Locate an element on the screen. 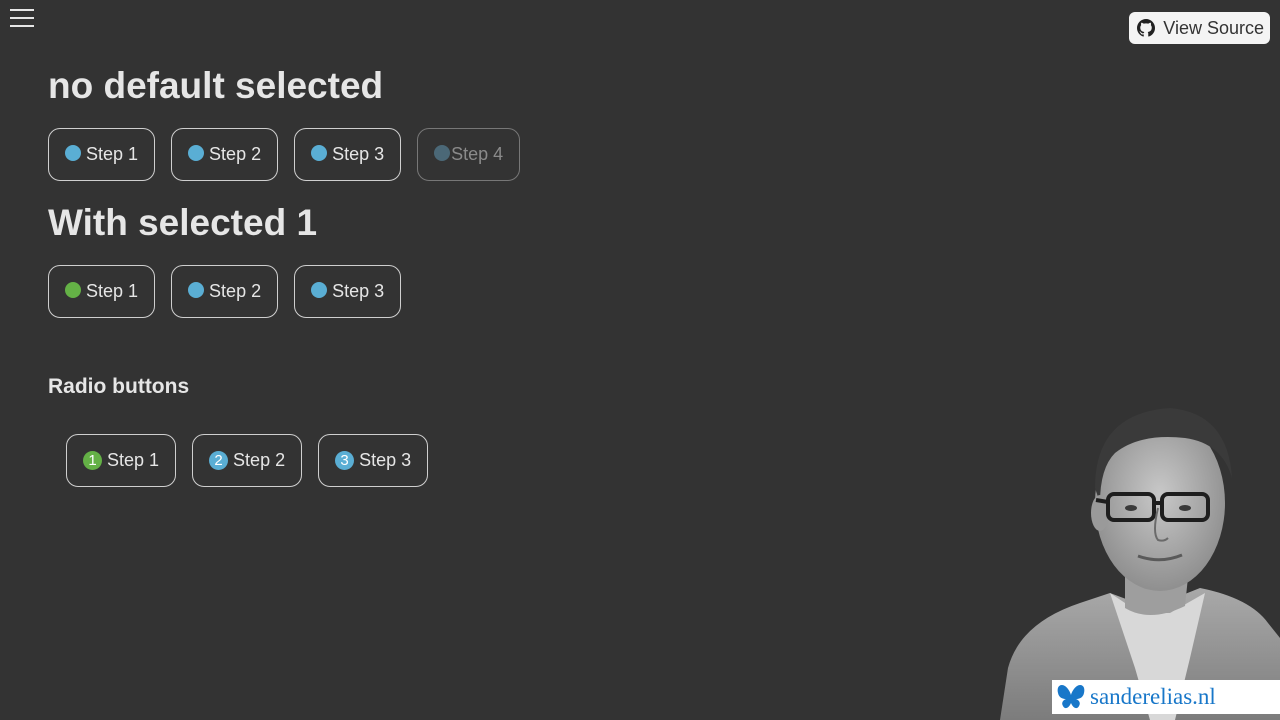 The image size is (1280, 720). view-source-label: View Source is located at coordinates (1213, 27).